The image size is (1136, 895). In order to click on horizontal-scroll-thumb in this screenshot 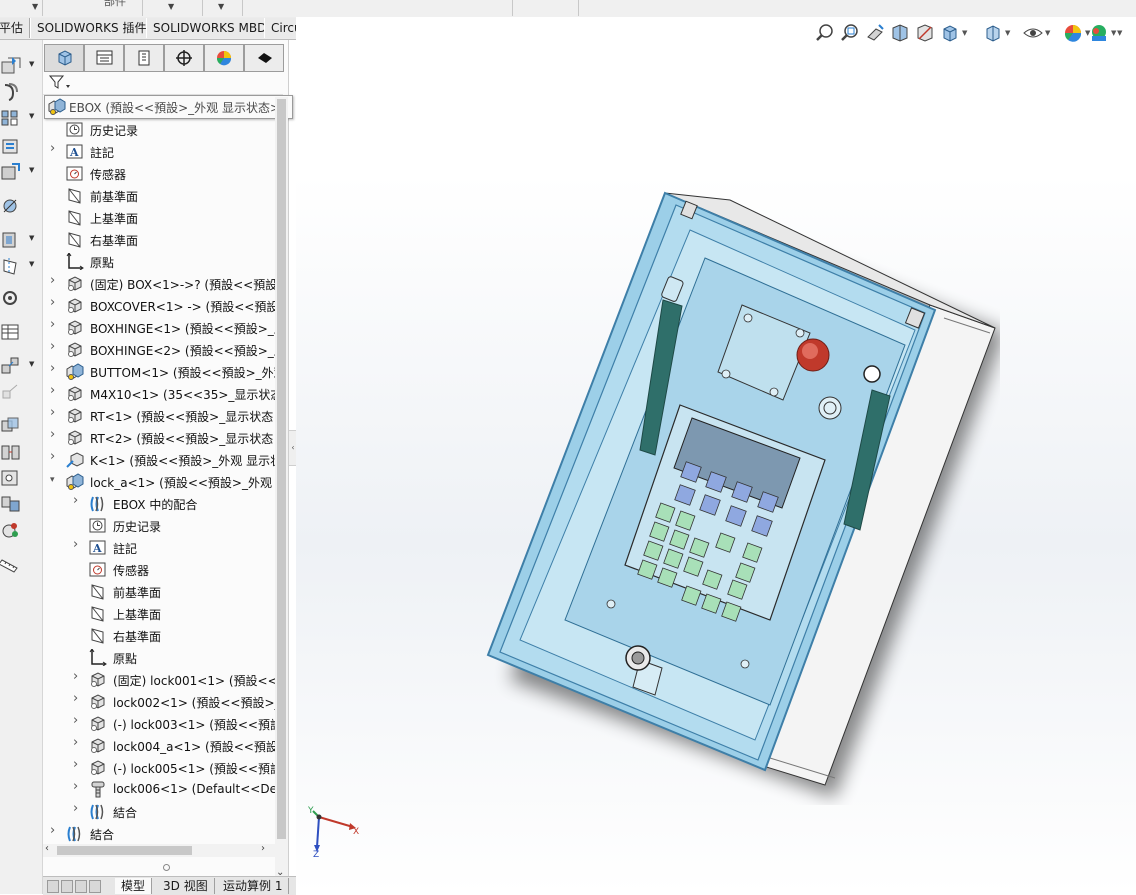, I will do `click(124, 850)`.